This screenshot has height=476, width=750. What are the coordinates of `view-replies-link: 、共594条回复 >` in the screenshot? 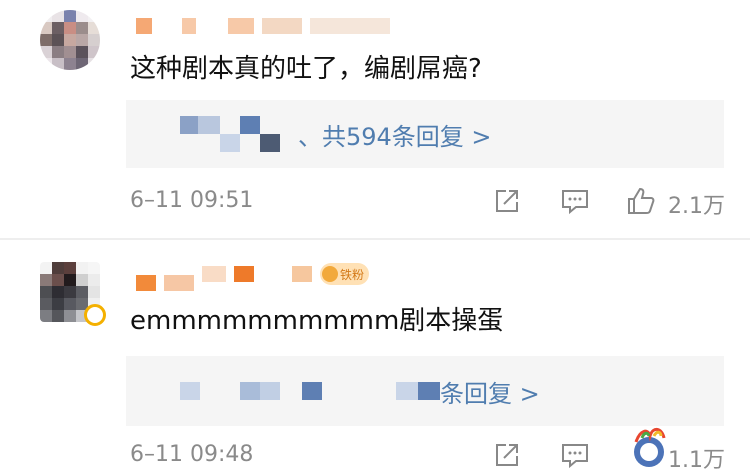 It's located at (395, 134).